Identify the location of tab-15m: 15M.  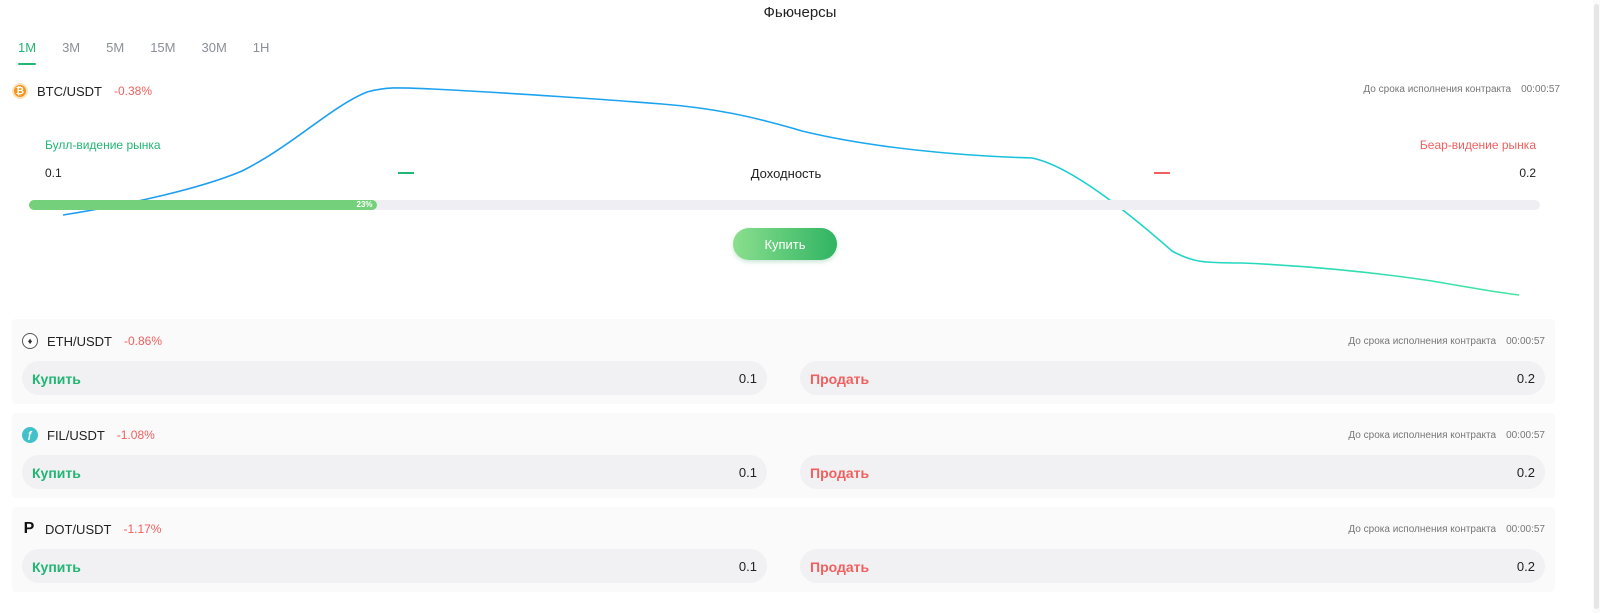
(162, 52).